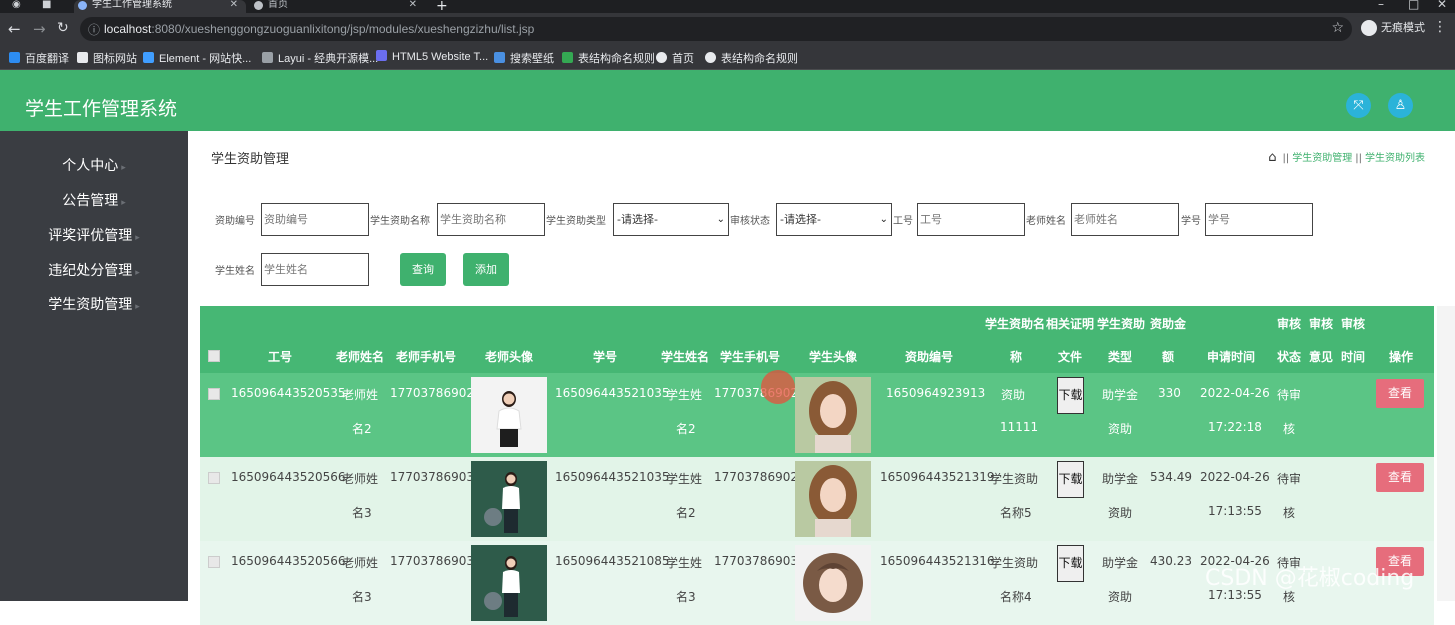 The height and width of the screenshot is (625, 1455). Describe the element at coordinates (94, 200) in the screenshot. I see `sidebar-item-notice: 公告管理 ▸` at that location.